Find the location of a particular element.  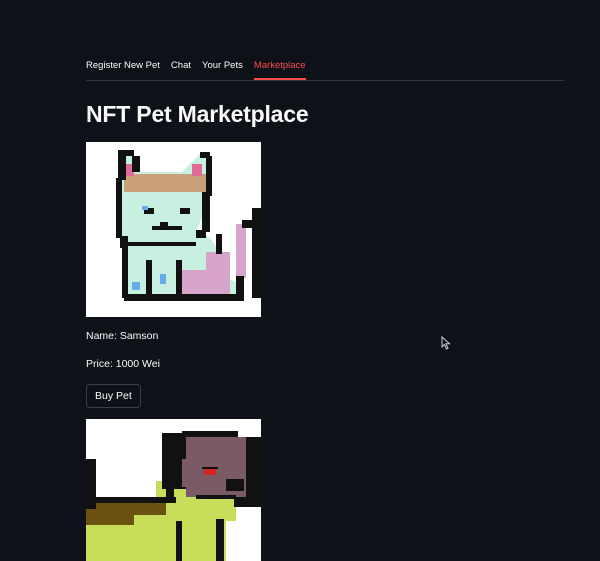

pixel-dog-illustration is located at coordinates (173, 490).